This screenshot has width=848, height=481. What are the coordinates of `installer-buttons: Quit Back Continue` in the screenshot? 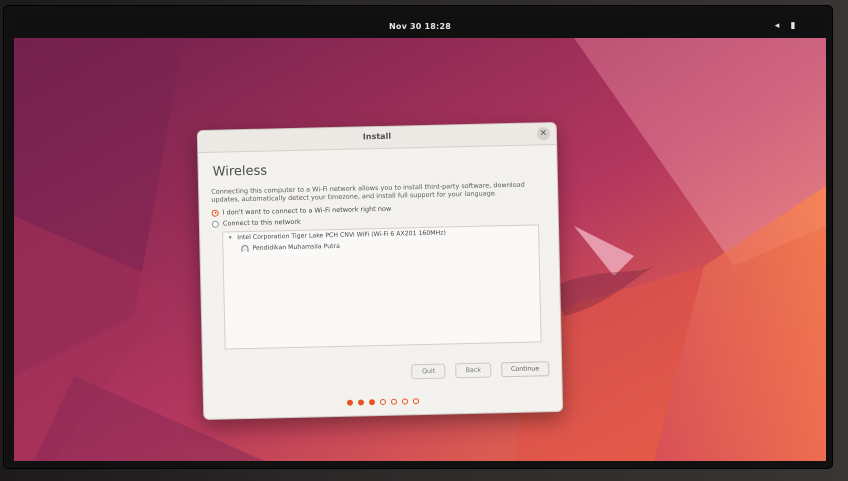 It's located at (480, 370).